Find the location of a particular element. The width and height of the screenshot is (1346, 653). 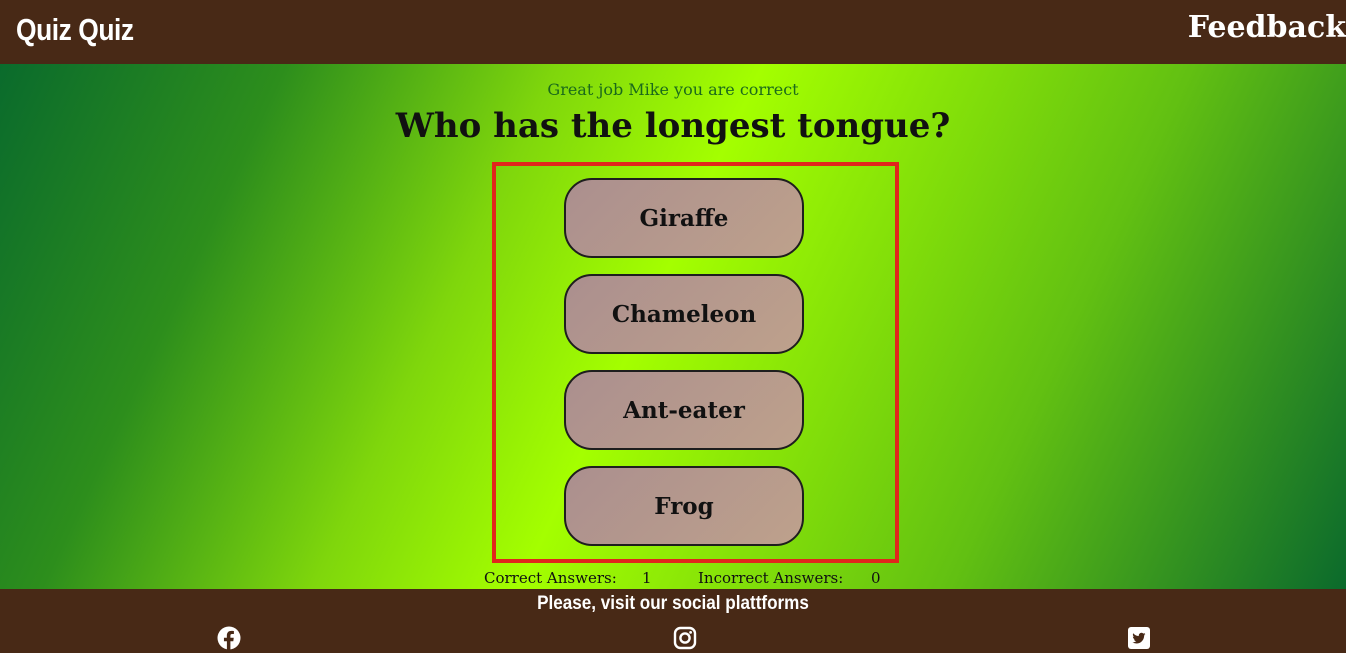

answer-feedback-message: Great job Mike you are correct is located at coordinates (673, 89).